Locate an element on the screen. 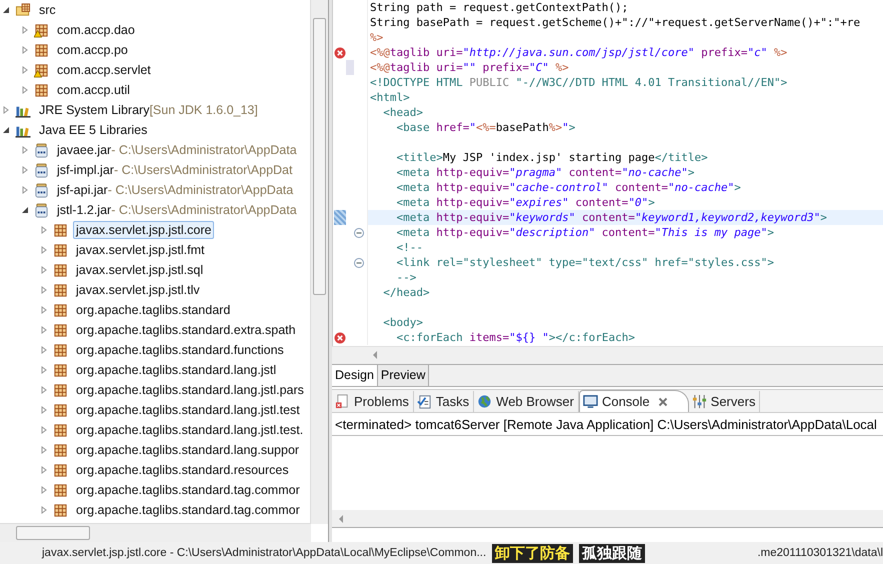 The height and width of the screenshot is (564, 883). problems-icon is located at coordinates (342, 401).